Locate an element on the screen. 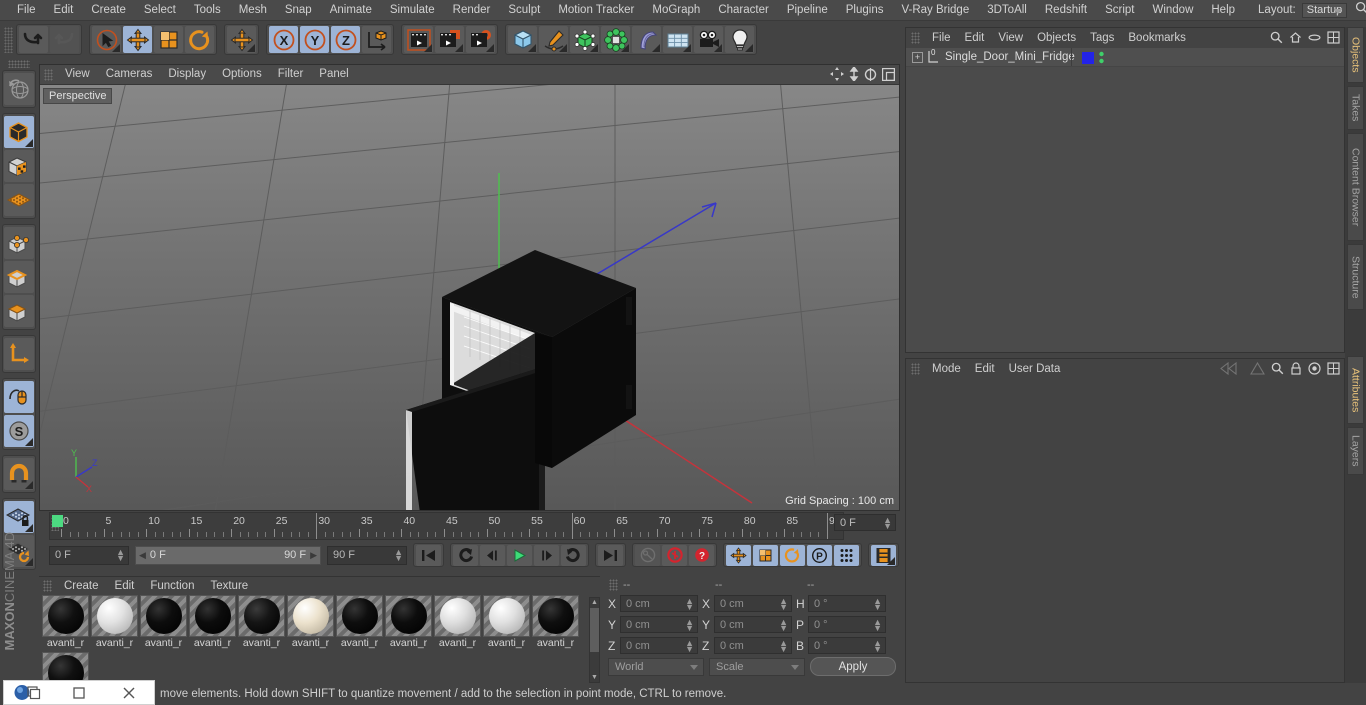 Image resolution: width=1366 pixels, height=705 pixels. objects-menu-objects: Objects is located at coordinates (1056, 38).